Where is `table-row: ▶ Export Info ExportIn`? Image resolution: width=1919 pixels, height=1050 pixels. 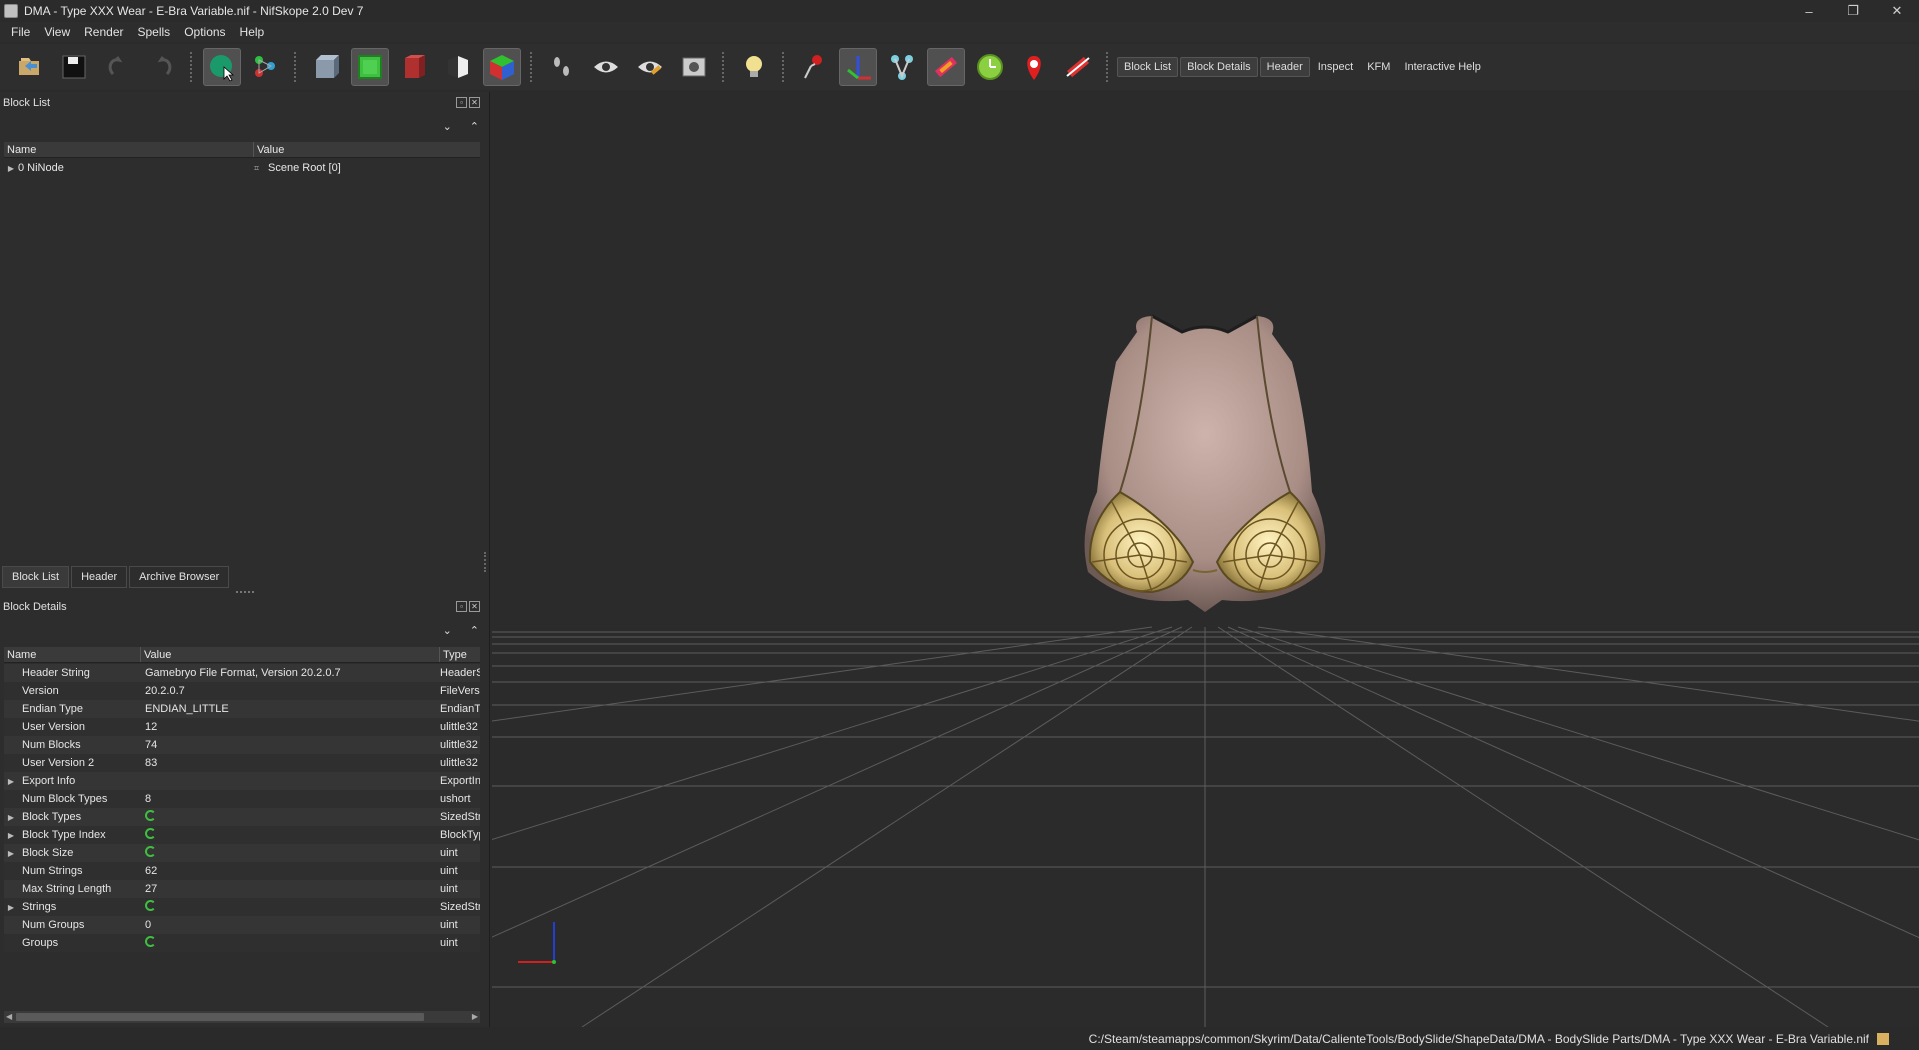
table-row: ▶ Export Info ExportIn is located at coordinates (242, 781).